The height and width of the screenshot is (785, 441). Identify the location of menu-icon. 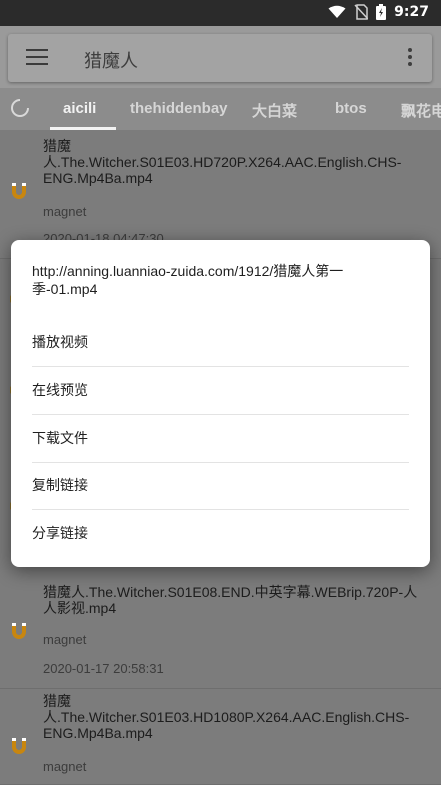
(37, 58).